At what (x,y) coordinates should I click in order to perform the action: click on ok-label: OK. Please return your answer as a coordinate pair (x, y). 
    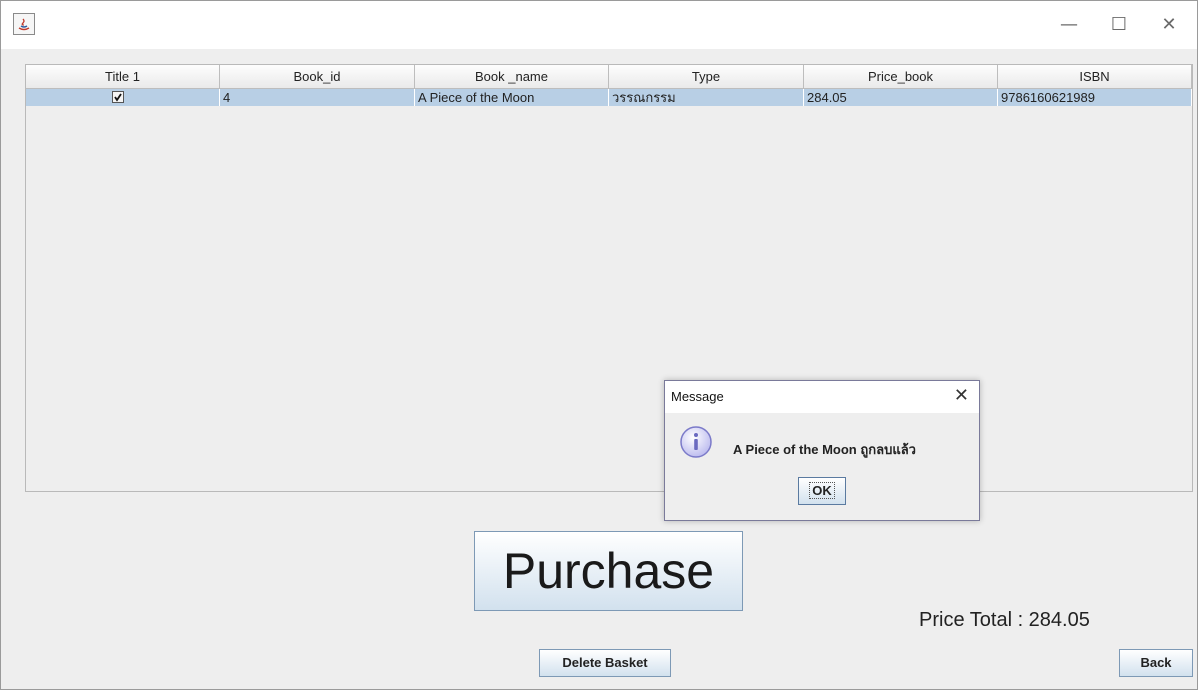
    Looking at the image, I should click on (822, 490).